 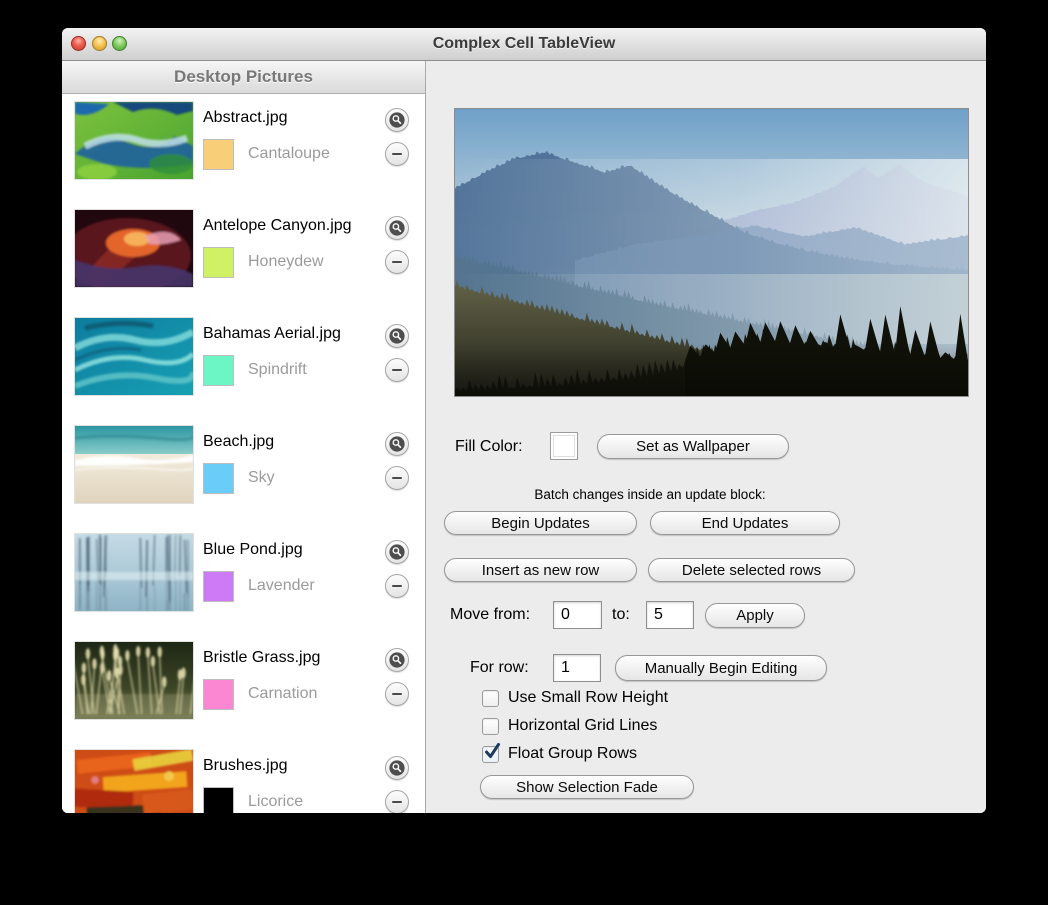 What do you see at coordinates (499, 667) in the screenshot?
I see `for-row-label: For row:` at bounding box center [499, 667].